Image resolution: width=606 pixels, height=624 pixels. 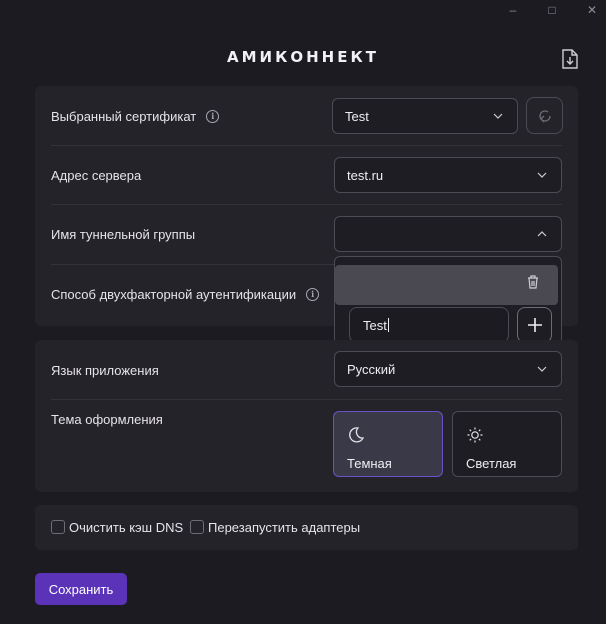 What do you see at coordinates (126, 527) in the screenshot?
I see `clear-dns-label: Очистить кэш DNS` at bounding box center [126, 527].